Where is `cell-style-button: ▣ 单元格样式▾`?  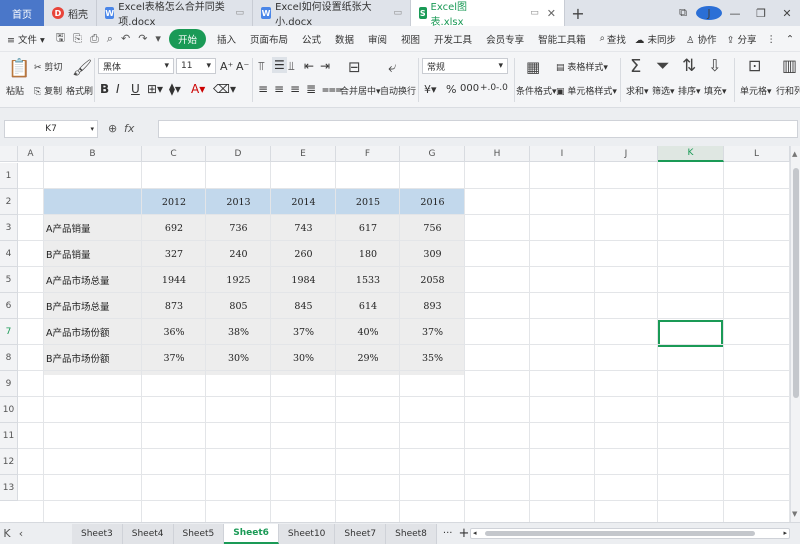 cell-style-button: ▣ 单元格样式▾ is located at coordinates (586, 90).